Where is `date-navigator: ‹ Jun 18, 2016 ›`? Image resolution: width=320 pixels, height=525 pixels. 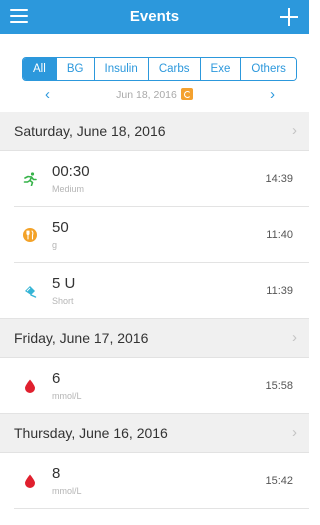
date-navigator: ‹ Jun 18, 2016 › is located at coordinates (154, 95).